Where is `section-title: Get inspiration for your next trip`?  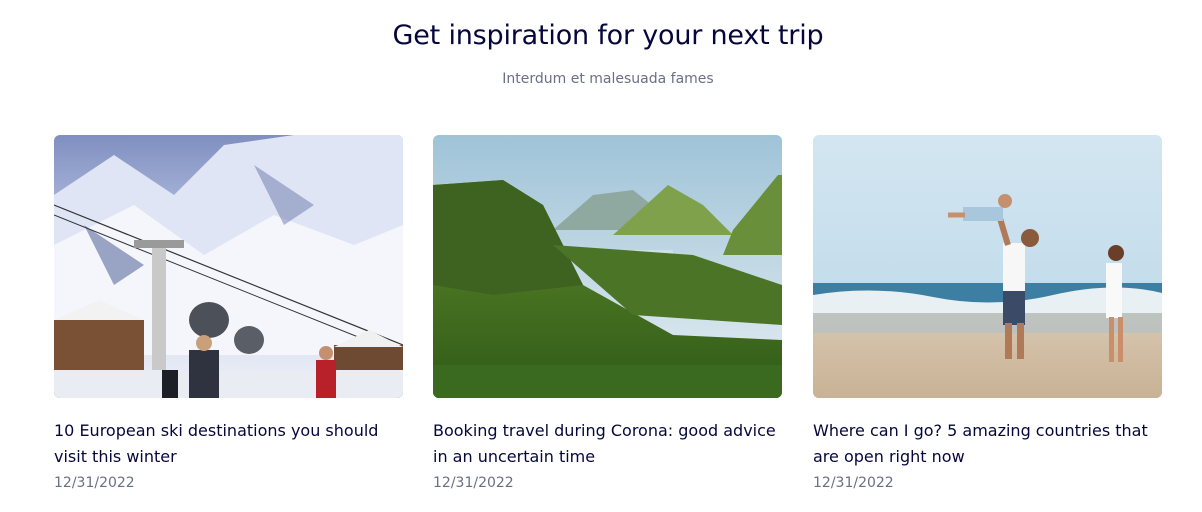
section-title: Get inspiration for your next trip is located at coordinates (608, 35).